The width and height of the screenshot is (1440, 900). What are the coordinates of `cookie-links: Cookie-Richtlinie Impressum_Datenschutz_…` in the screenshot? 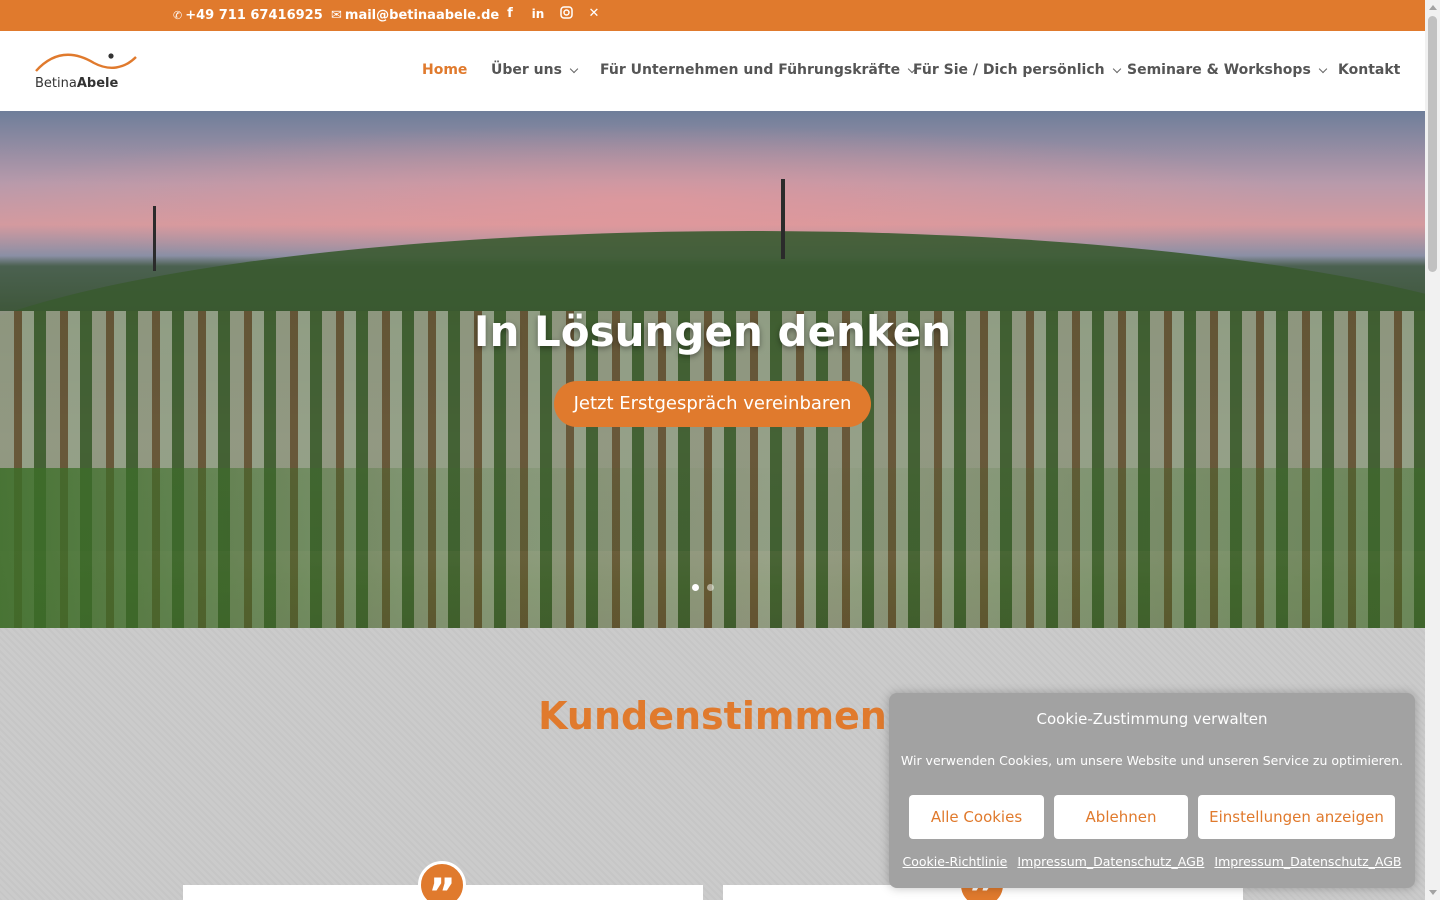 It's located at (1152, 861).